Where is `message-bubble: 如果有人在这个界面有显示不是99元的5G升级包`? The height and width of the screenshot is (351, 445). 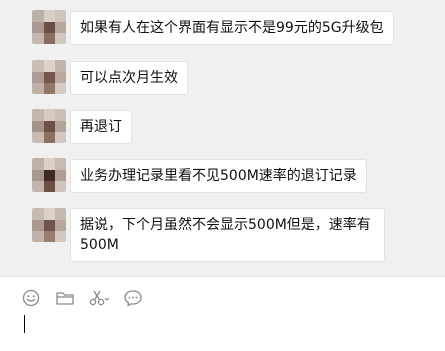 message-bubble: 如果有人在这个界面有显示不是99元的5G升级包 is located at coordinates (232, 28).